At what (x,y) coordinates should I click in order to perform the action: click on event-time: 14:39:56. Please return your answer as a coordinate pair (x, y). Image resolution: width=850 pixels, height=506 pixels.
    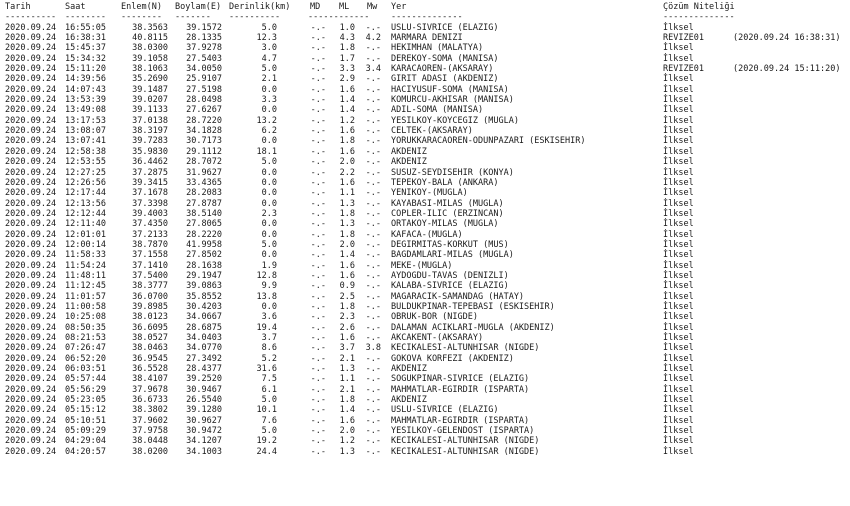
    Looking at the image, I should click on (85, 79).